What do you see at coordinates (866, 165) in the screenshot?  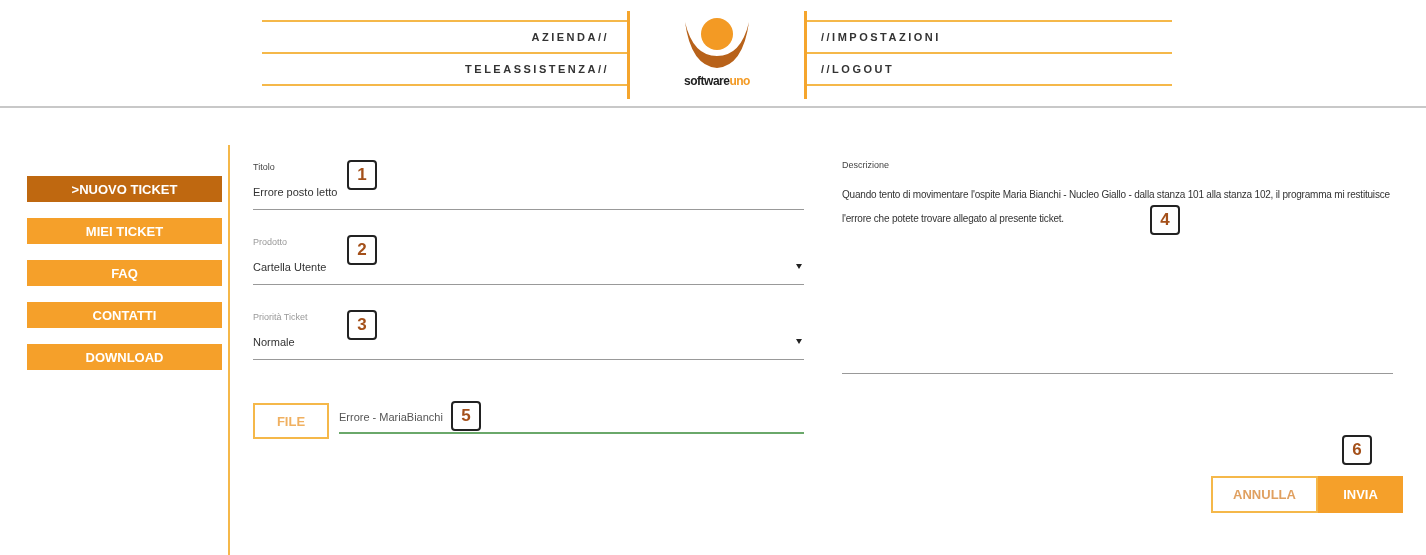 I see `field-label: Descrizione` at bounding box center [866, 165].